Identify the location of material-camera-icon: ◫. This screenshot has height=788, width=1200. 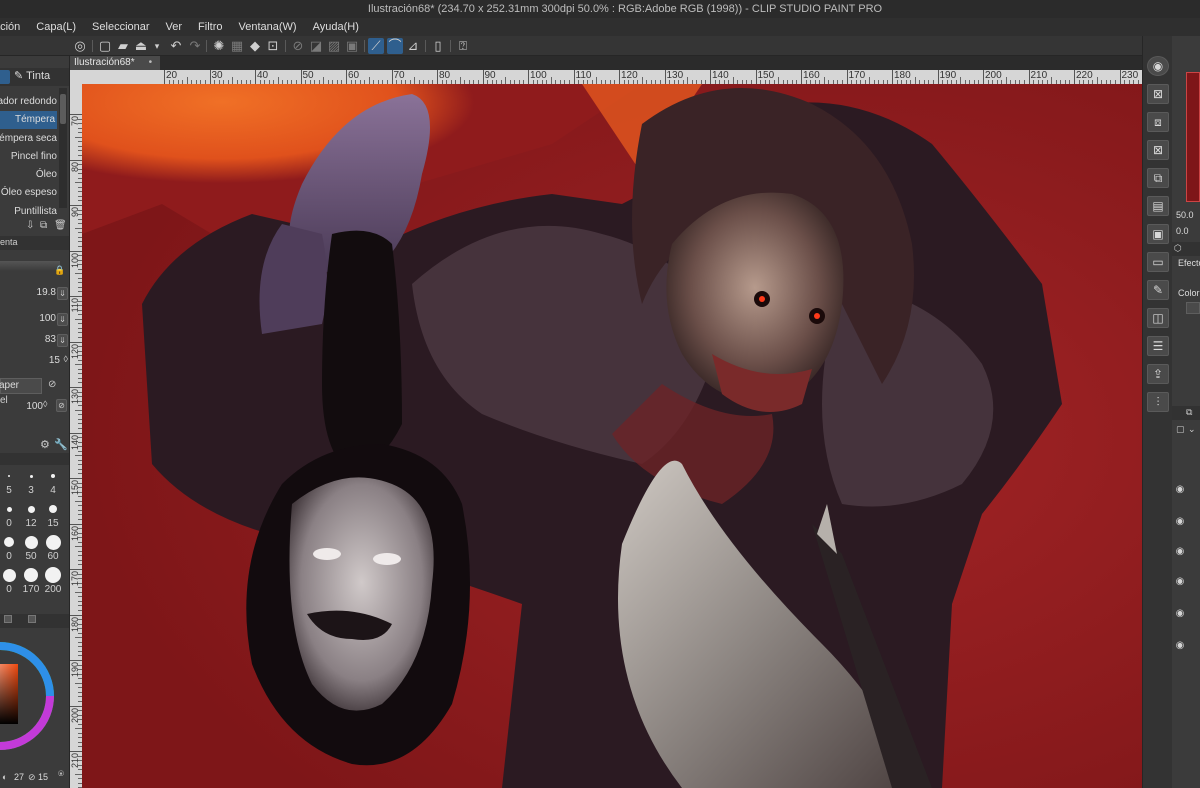
(1158, 318).